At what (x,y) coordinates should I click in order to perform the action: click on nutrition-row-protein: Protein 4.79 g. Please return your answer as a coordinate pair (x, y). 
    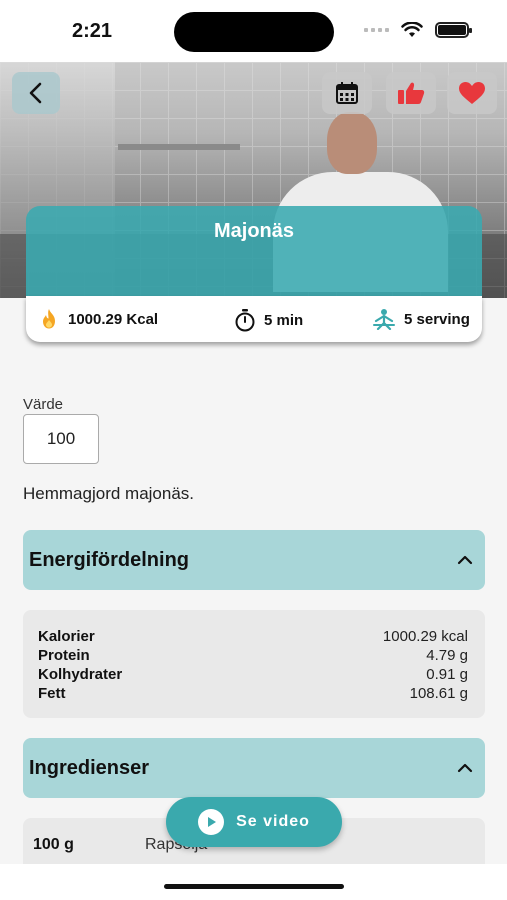
    Looking at the image, I should click on (253, 655).